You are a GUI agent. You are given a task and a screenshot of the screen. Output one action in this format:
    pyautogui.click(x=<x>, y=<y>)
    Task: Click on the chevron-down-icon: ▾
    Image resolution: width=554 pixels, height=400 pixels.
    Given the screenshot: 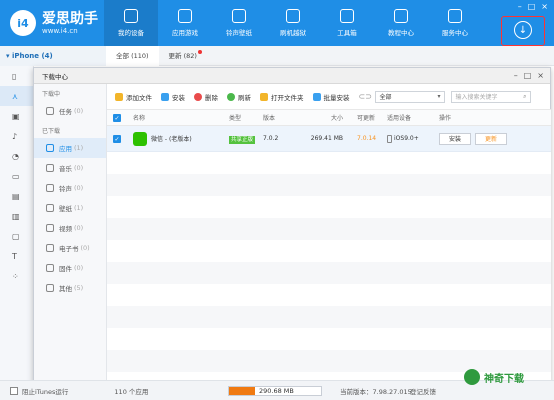 What is the action you would take?
    pyautogui.click(x=439, y=96)
    